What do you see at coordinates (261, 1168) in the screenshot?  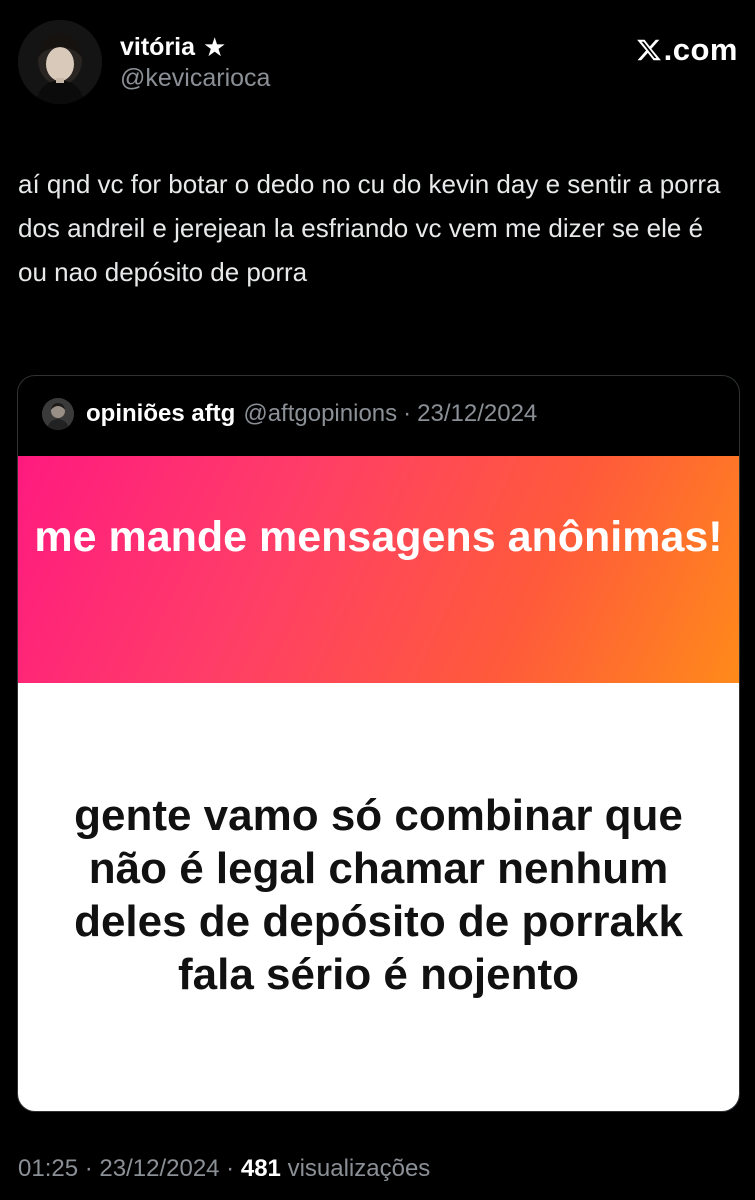 I see `views-count: 481` at bounding box center [261, 1168].